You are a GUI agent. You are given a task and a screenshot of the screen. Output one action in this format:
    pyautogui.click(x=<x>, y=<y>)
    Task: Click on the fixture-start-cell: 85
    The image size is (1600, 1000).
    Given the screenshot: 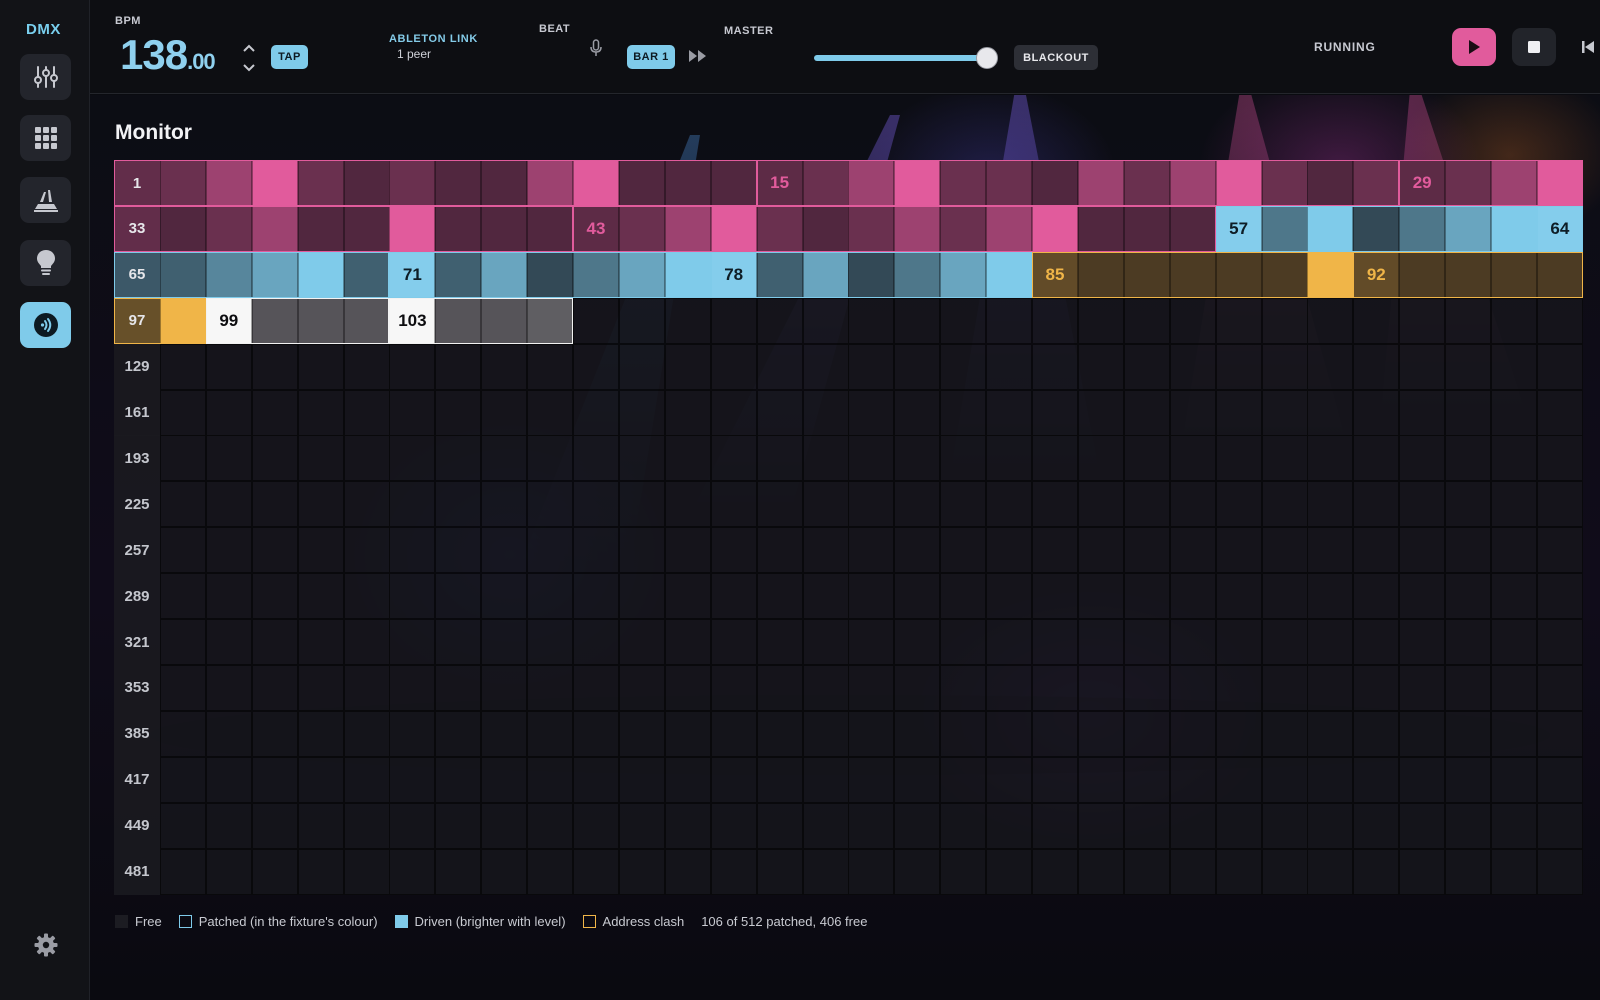 What is the action you would take?
    pyautogui.click(x=1055, y=274)
    